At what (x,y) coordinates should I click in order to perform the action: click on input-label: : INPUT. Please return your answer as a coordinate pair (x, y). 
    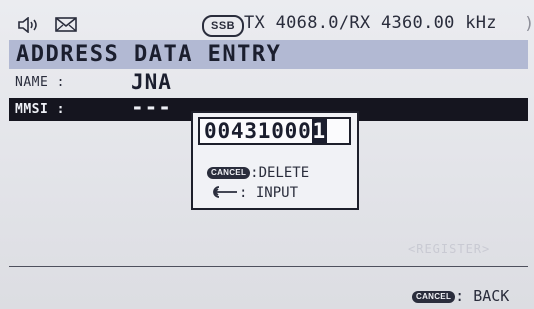
    Looking at the image, I should click on (269, 193).